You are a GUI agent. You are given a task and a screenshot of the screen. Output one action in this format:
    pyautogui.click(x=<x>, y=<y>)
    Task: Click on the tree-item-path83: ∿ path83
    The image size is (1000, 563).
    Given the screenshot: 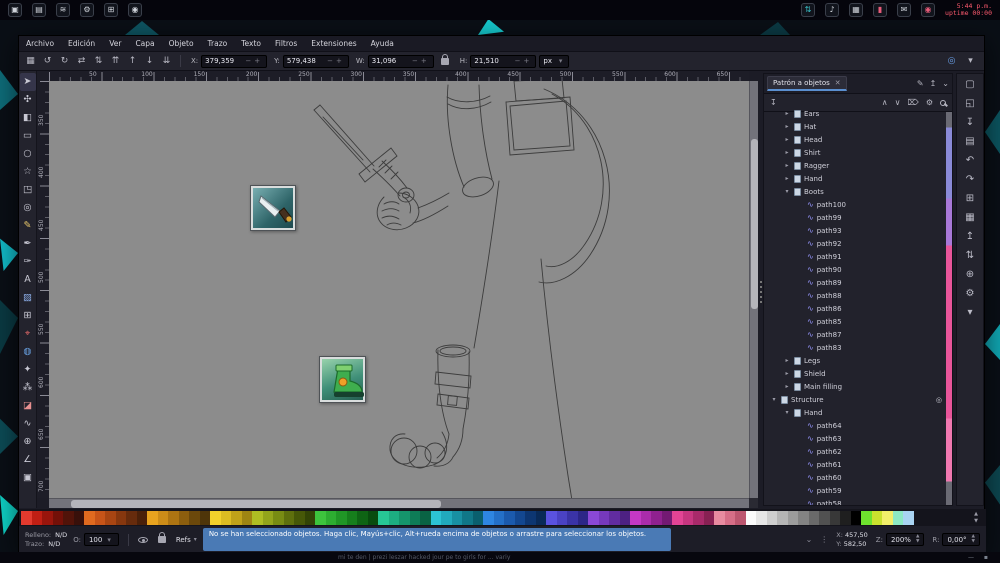 What is the action you would take?
    pyautogui.click(x=855, y=347)
    